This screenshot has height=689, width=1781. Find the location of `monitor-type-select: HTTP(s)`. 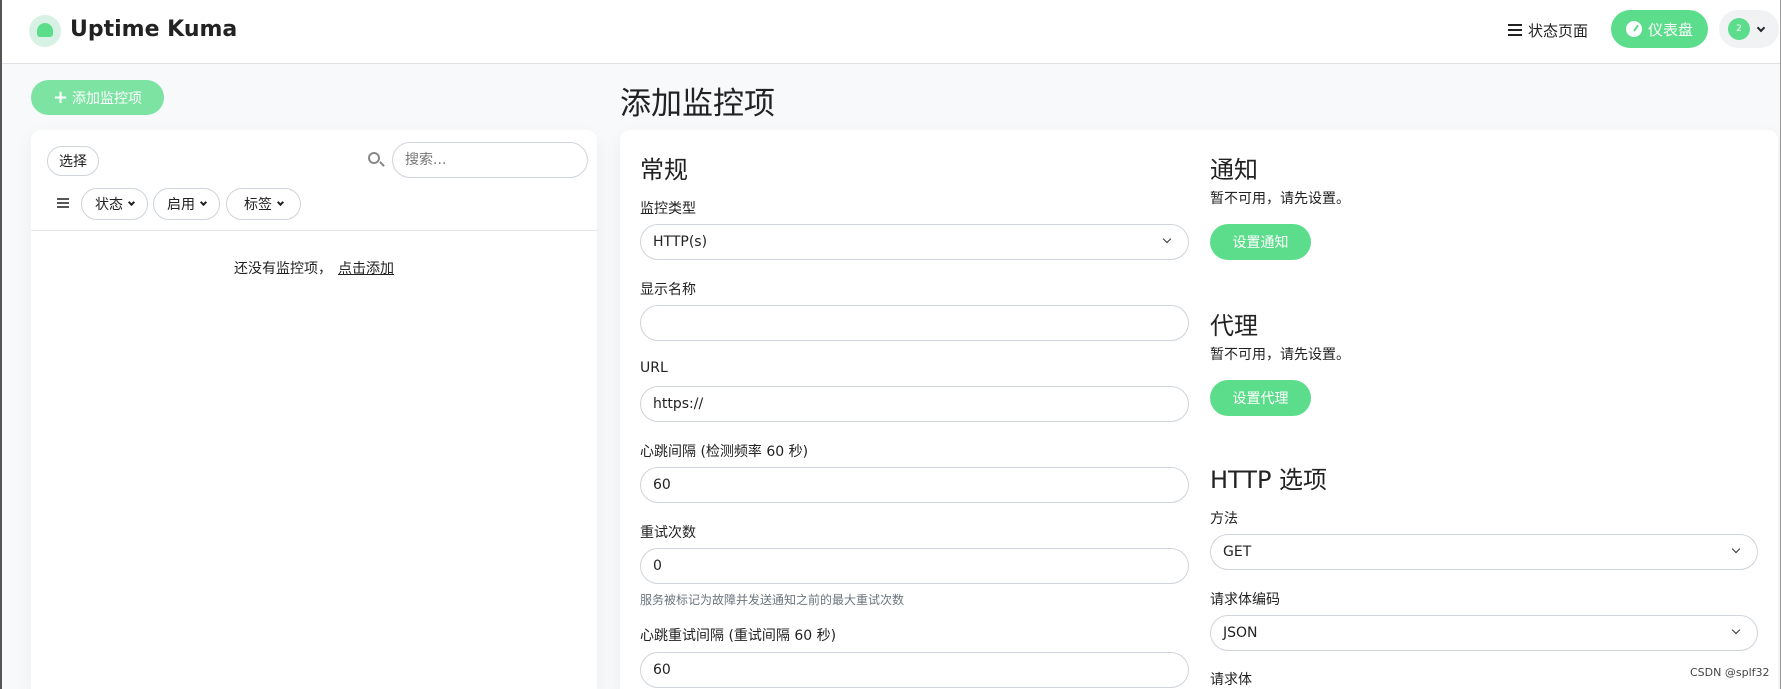

monitor-type-select: HTTP(s) is located at coordinates (914, 242).